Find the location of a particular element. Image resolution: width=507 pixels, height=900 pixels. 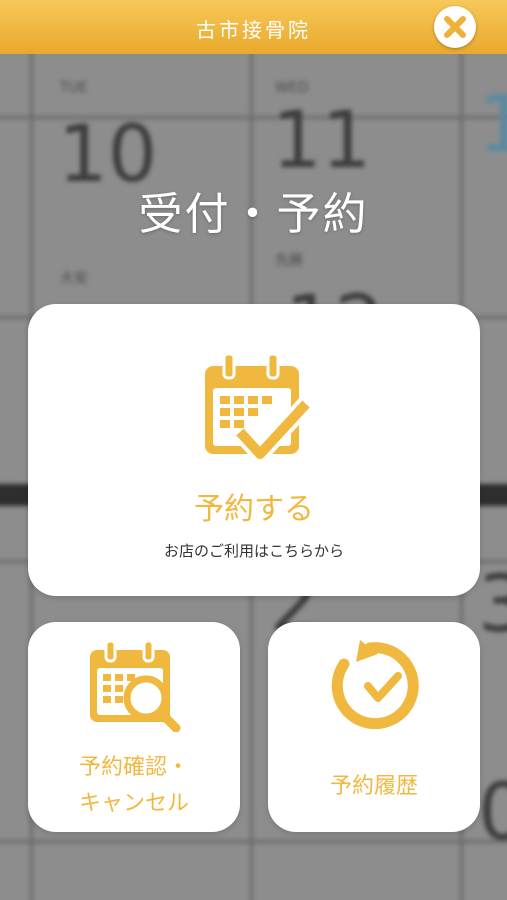

reserve-label: 予約する is located at coordinates (254, 509).